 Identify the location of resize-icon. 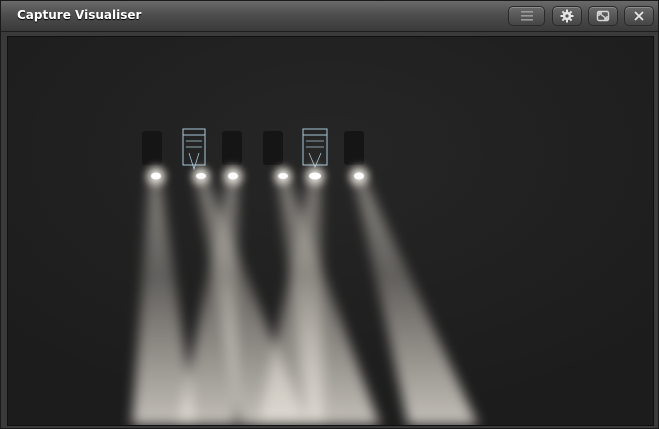
(603, 16).